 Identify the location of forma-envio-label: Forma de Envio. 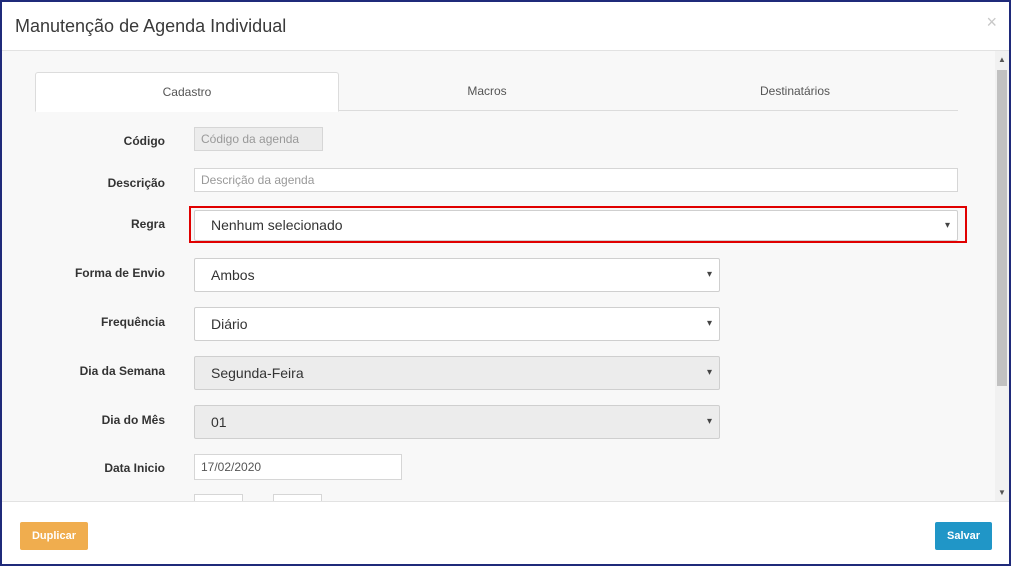
(119, 273).